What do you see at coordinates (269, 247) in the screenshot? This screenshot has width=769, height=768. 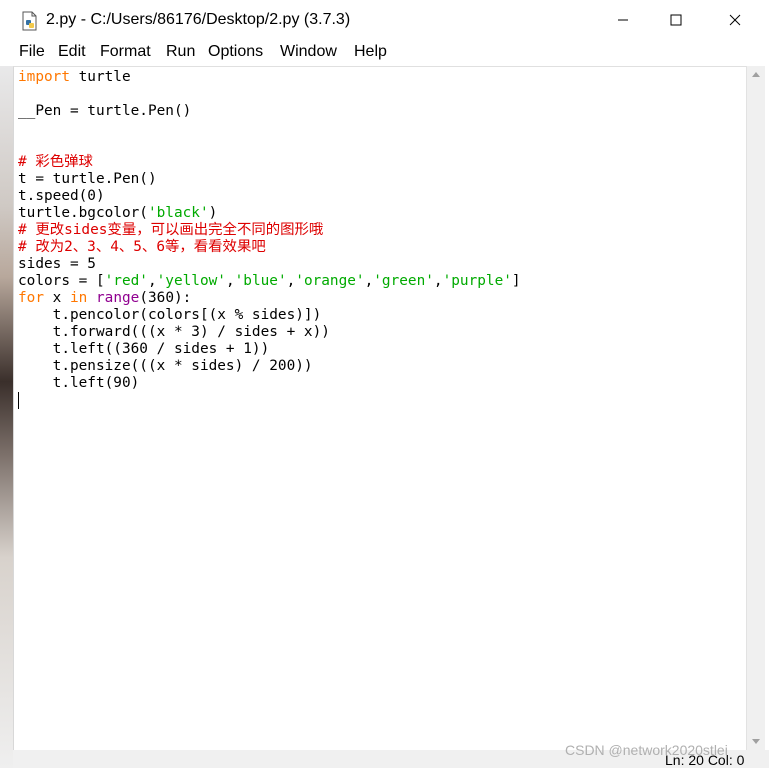 I see `code-line: # 改为2、3、4、5、6等，看看效果吧` at bounding box center [269, 247].